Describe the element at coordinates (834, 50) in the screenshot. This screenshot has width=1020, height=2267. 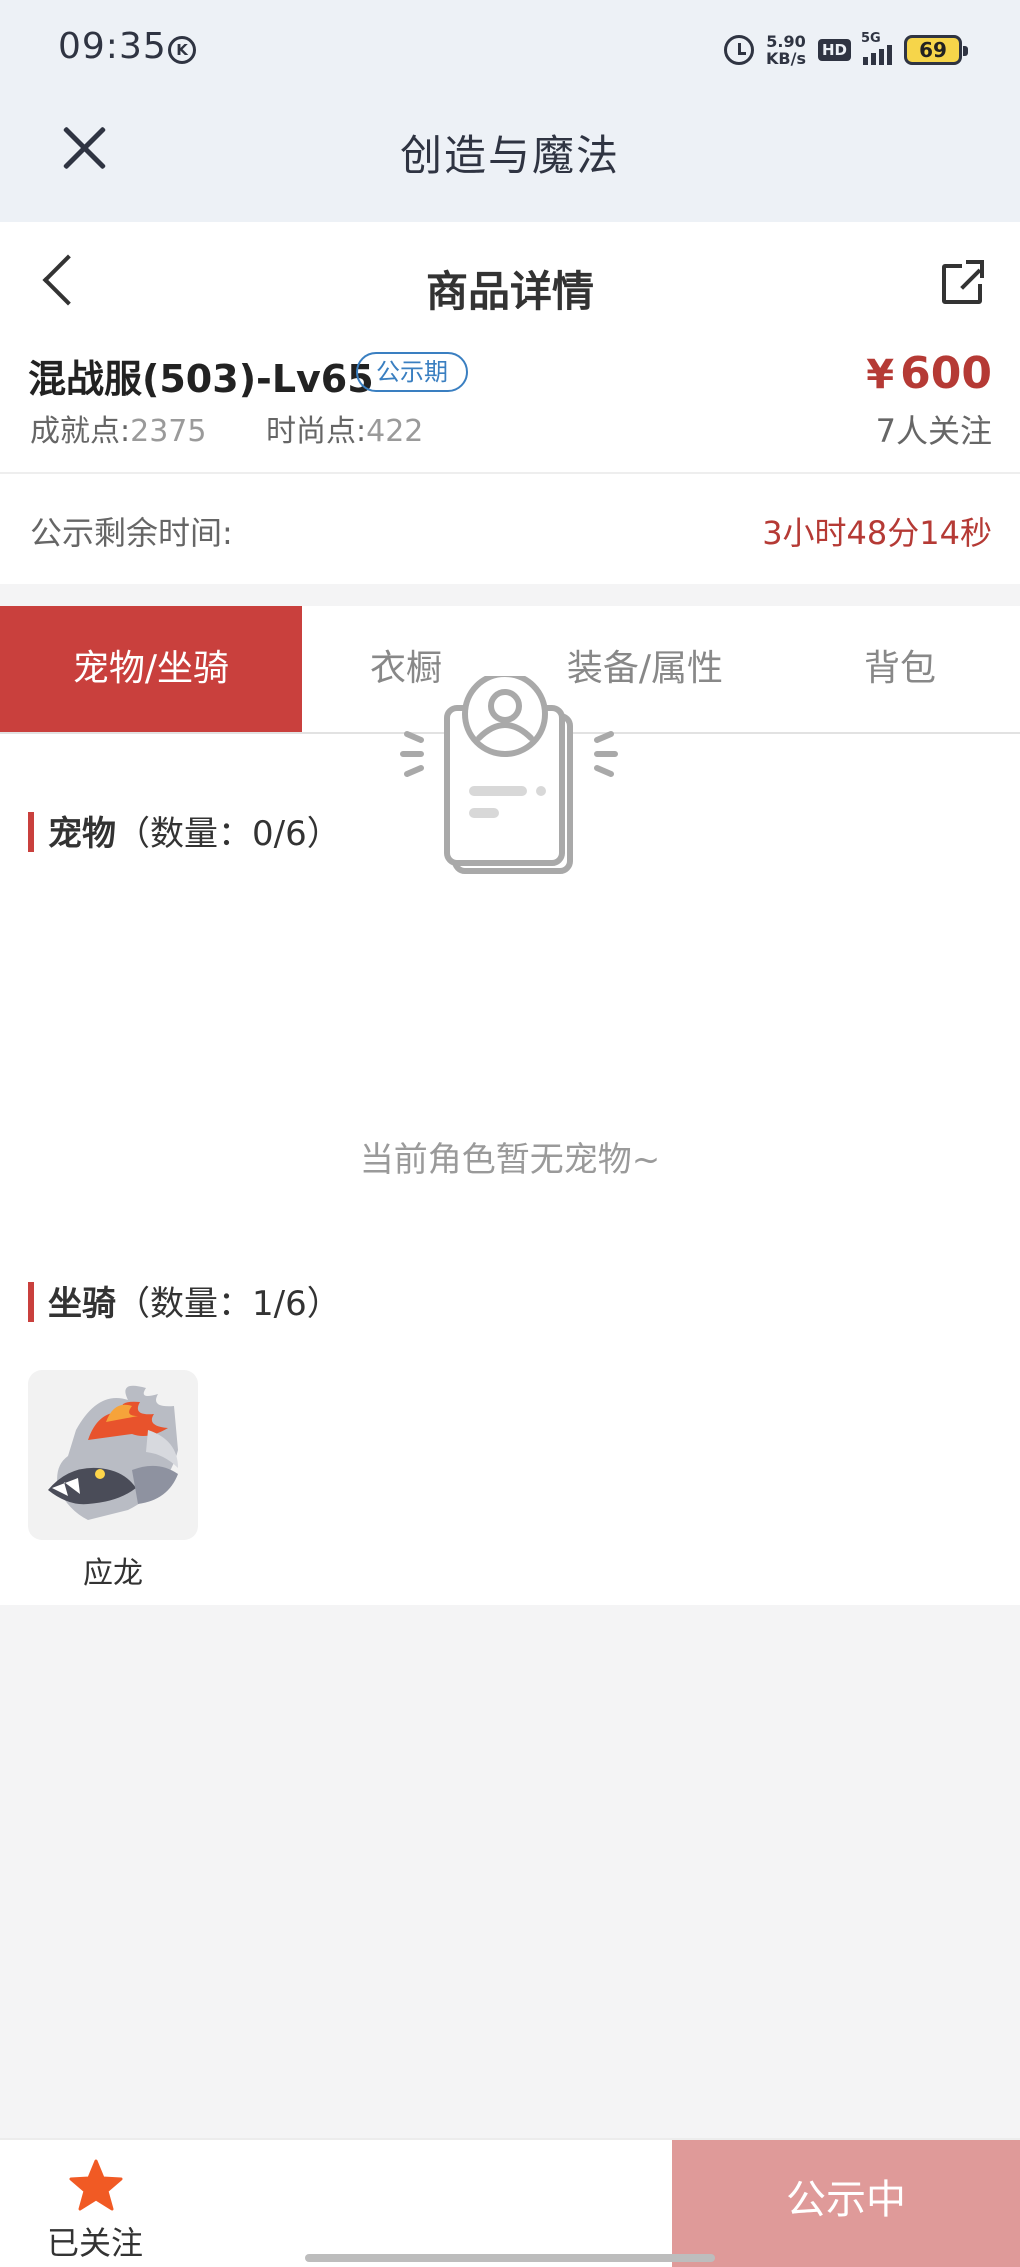
I see `hd-icon: HD` at that location.